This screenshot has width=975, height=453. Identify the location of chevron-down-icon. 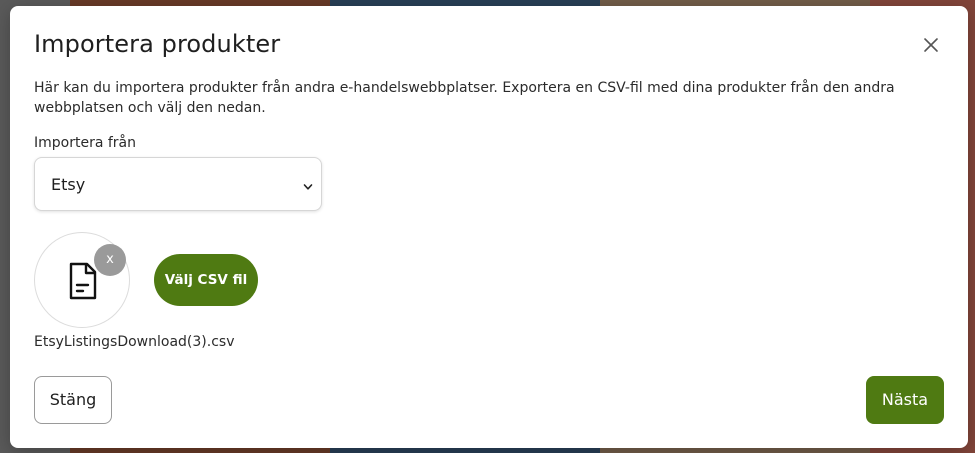
(308, 184).